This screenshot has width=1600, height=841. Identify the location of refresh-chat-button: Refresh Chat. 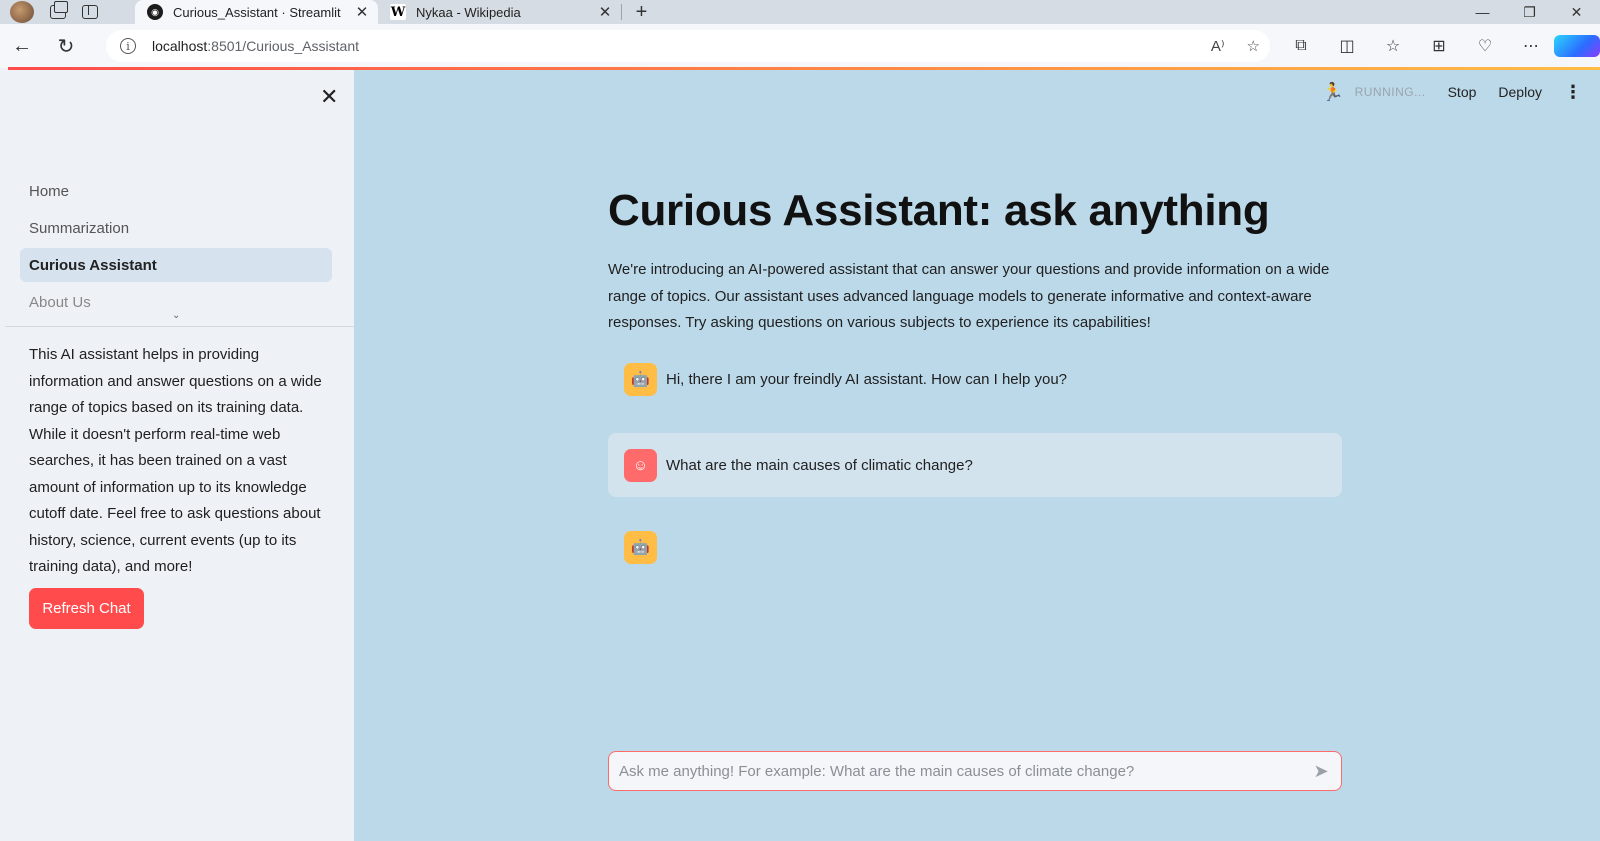
(86, 608).